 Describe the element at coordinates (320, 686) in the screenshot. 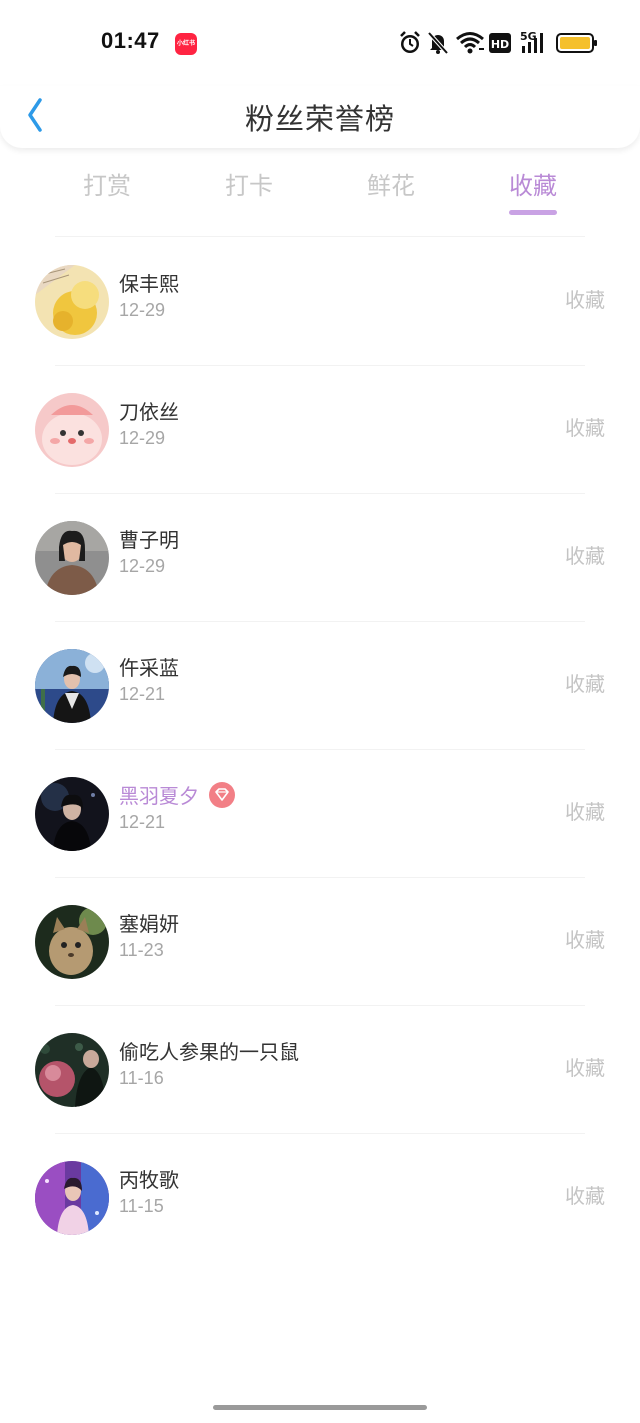

I see `list-item: 仵采蓝 12-21 收藏` at that location.